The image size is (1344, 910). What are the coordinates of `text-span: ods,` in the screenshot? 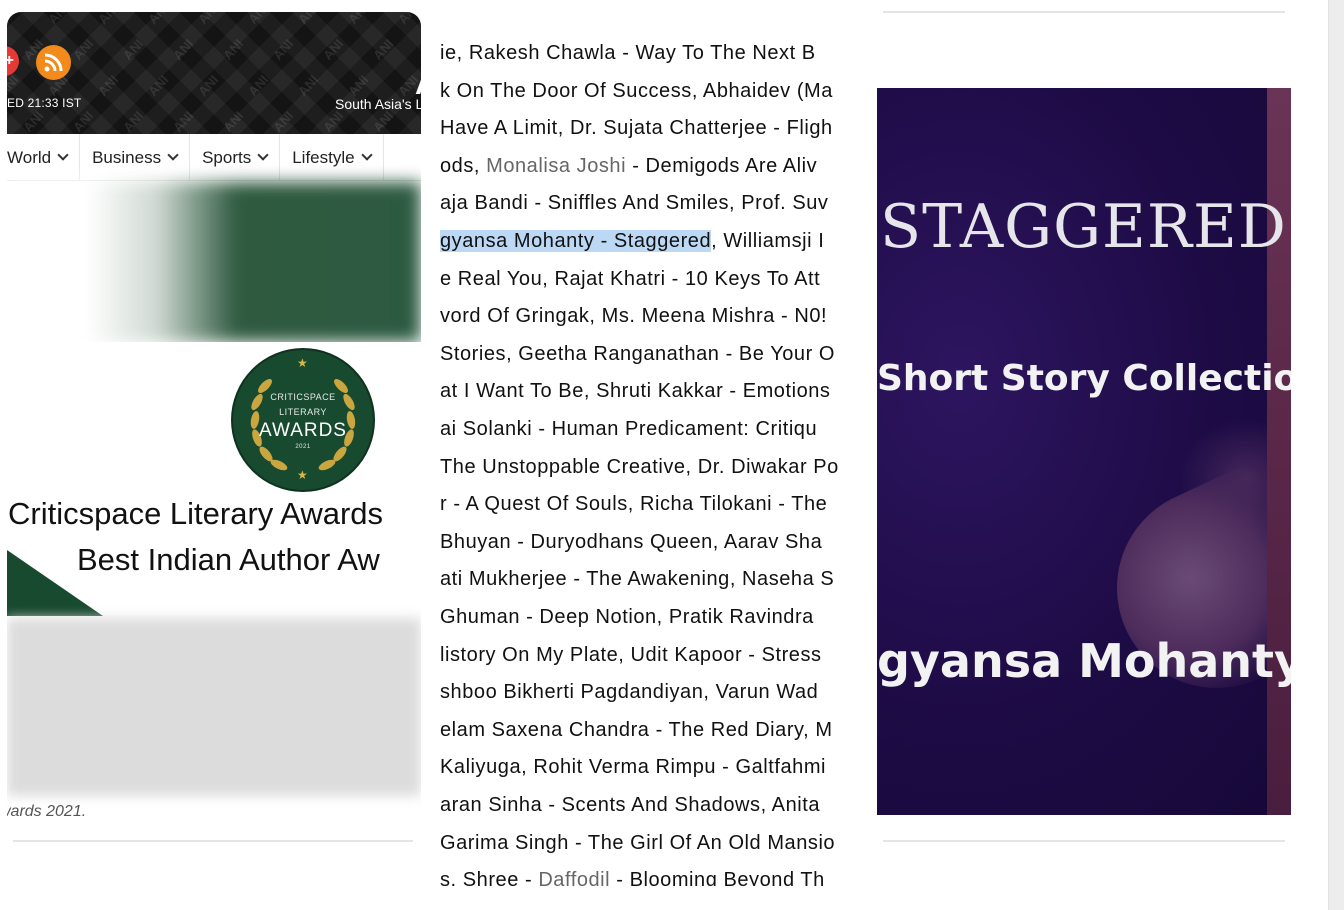 It's located at (463, 165).